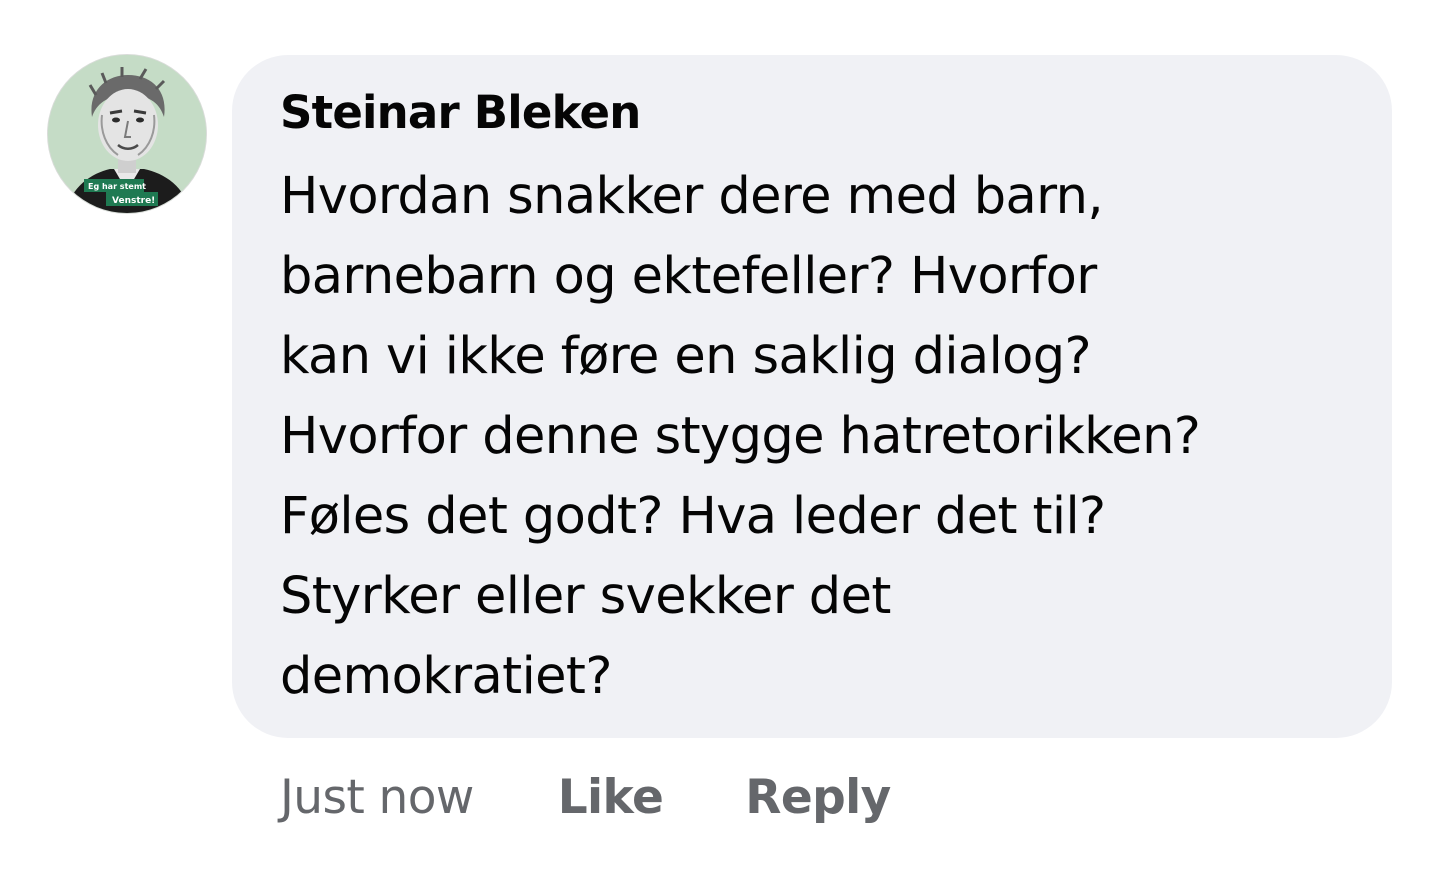  Describe the element at coordinates (133, 201) in the screenshot. I see `svg-text: Venstre!` at that location.